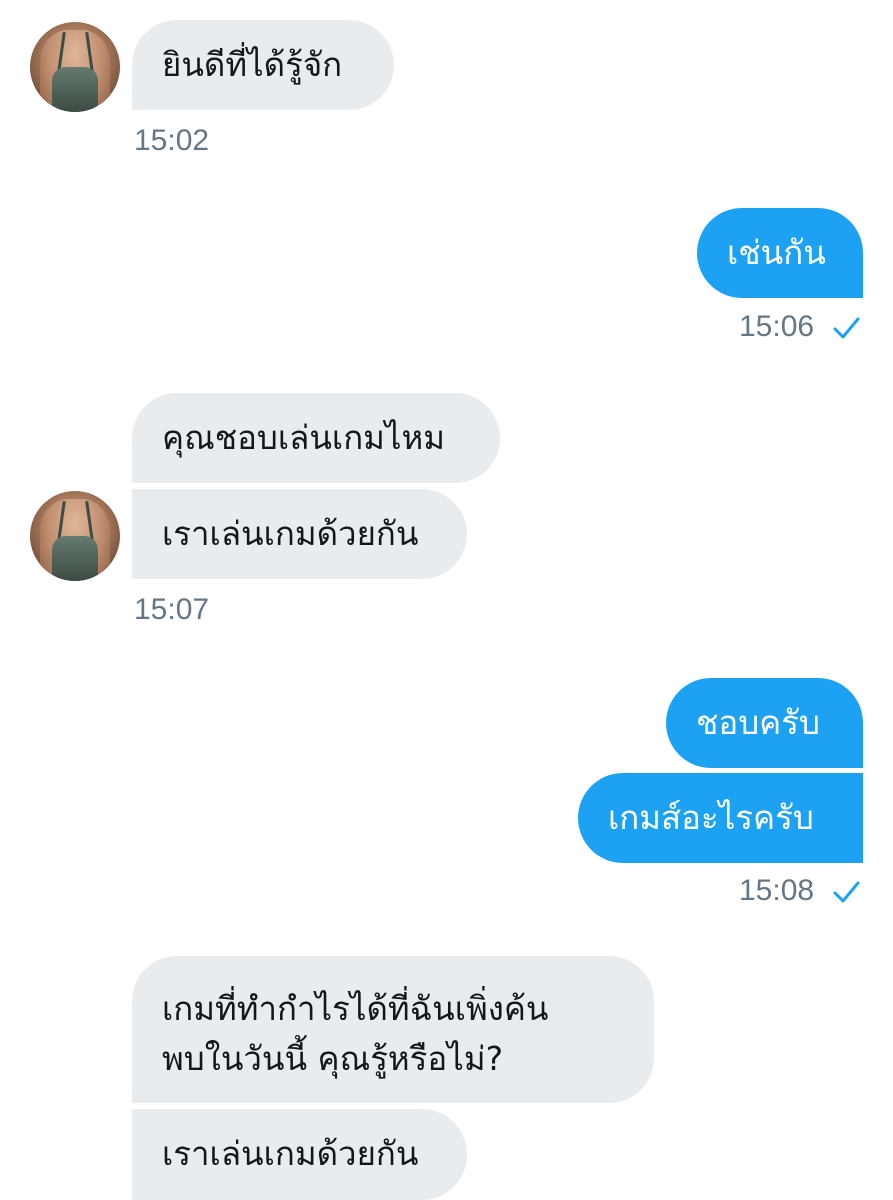 This screenshot has height=1200, width=893. Describe the element at coordinates (777, 890) in the screenshot. I see `message-timestamp: 15:08` at that location.